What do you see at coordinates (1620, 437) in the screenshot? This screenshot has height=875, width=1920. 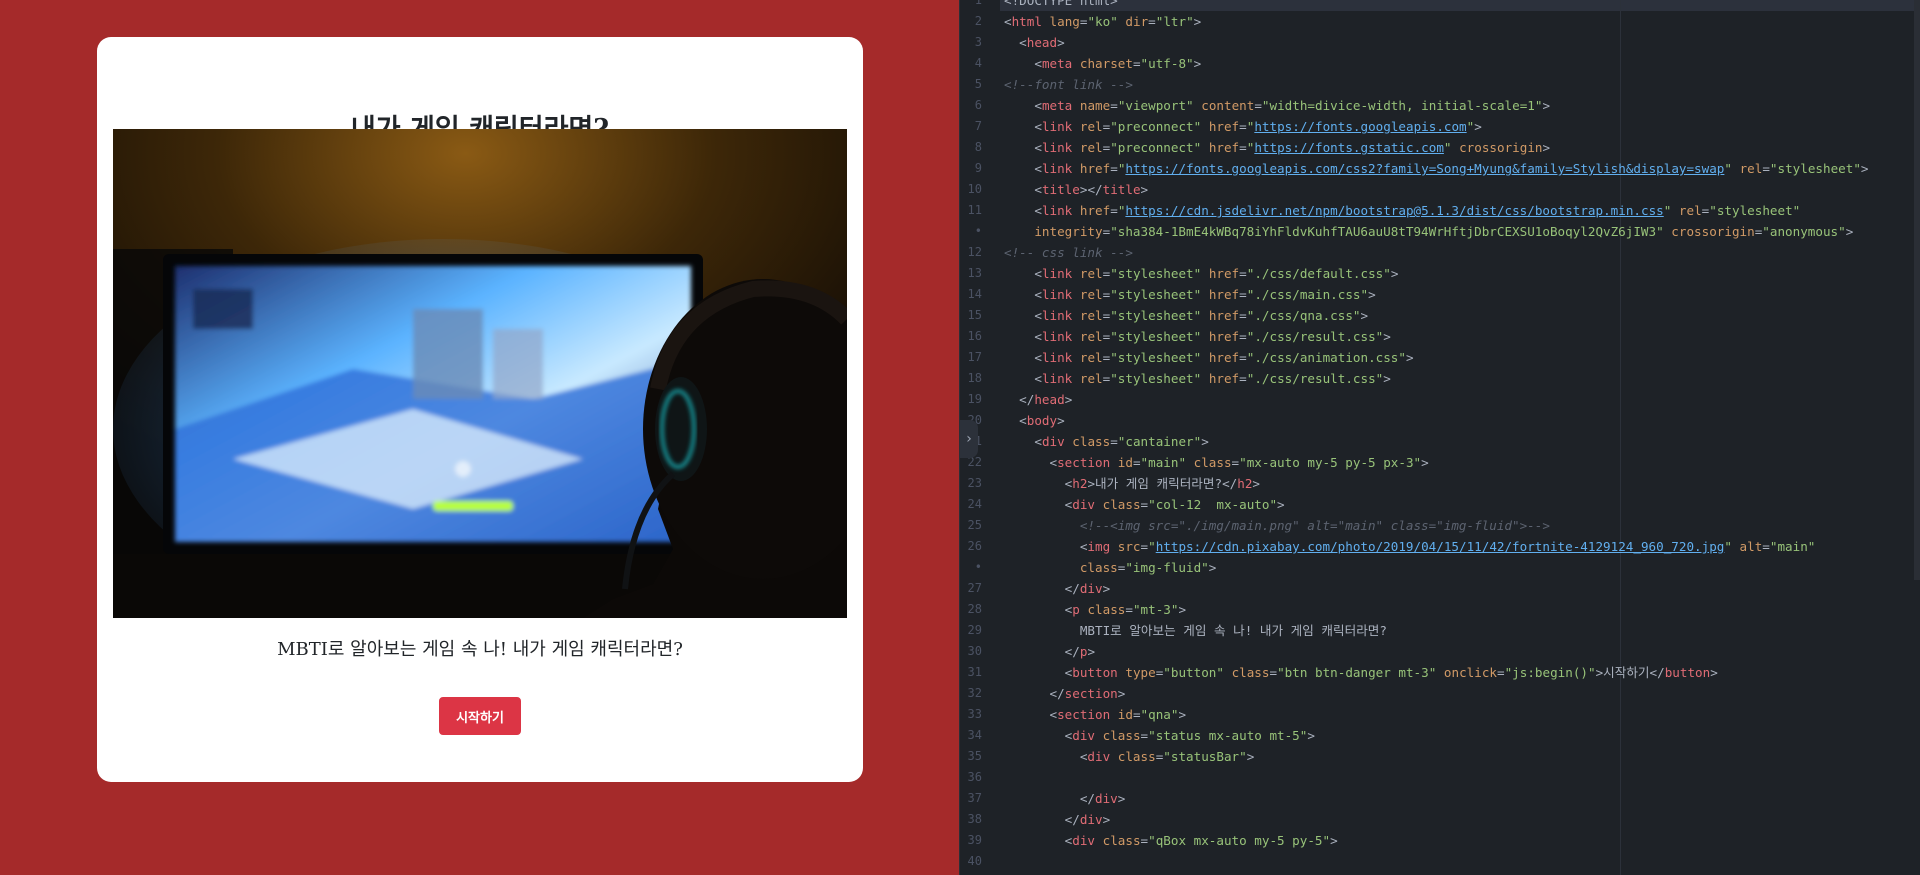 I see `wrap-guide` at bounding box center [1620, 437].